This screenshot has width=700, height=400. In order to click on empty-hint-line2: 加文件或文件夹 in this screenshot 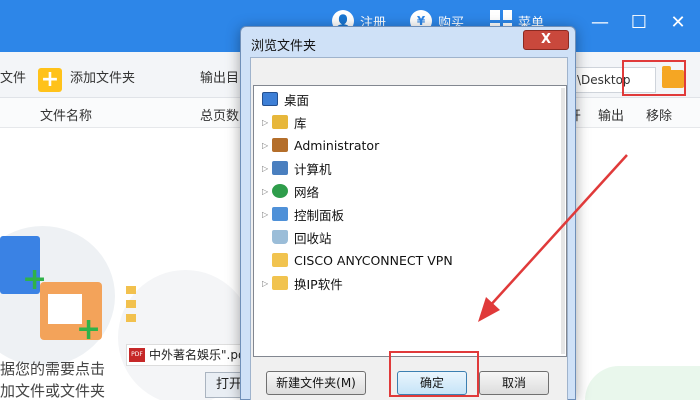, I will do `click(53, 391)`.